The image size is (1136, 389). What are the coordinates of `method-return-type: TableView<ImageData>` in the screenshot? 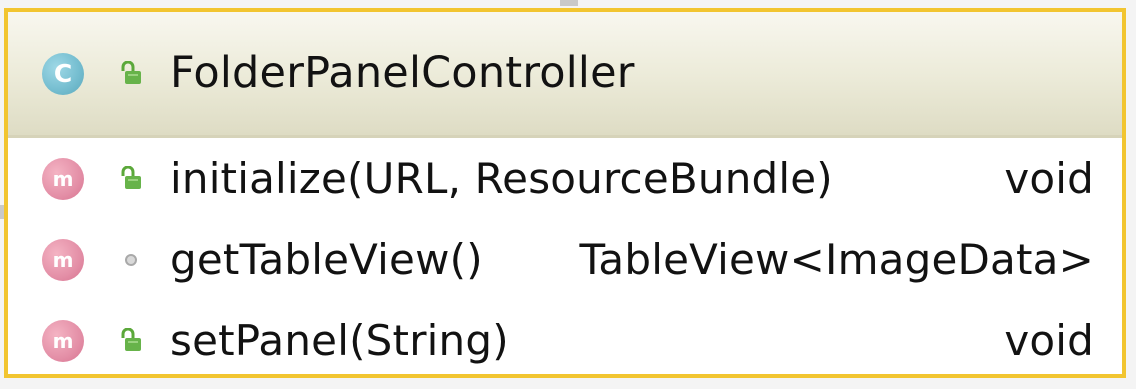 It's located at (836, 259).